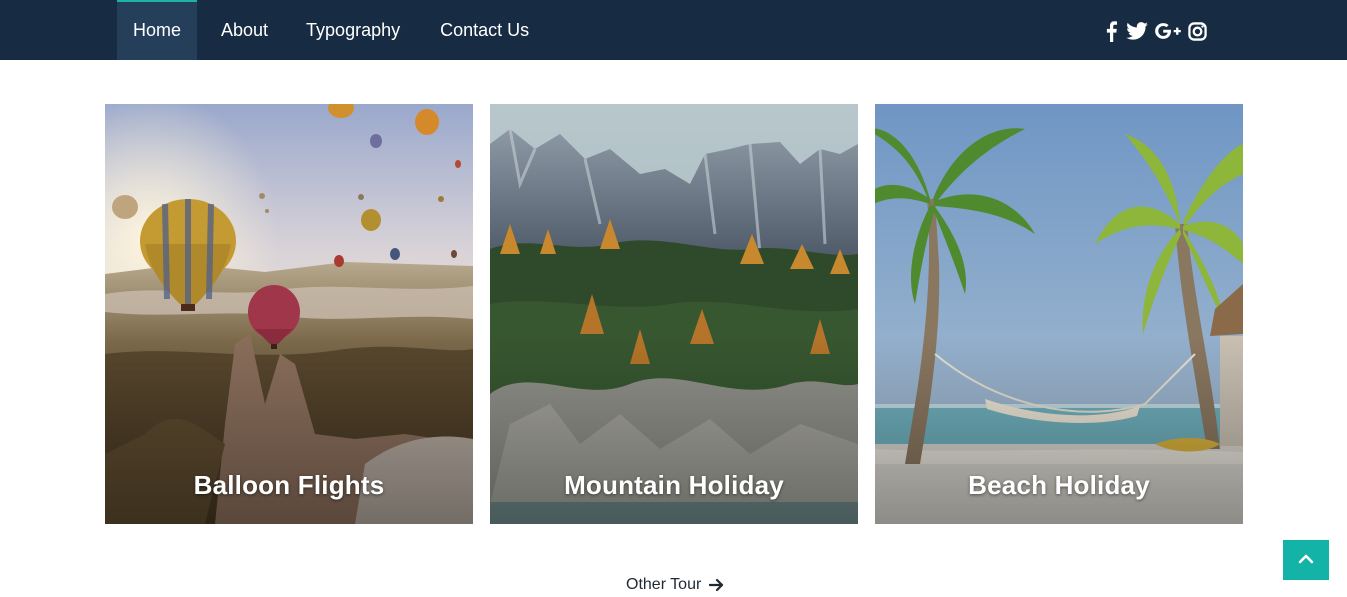 The width and height of the screenshot is (1347, 597). Describe the element at coordinates (673, 30) in the screenshot. I see `top-navbar: Home About Typography Contact Us` at that location.